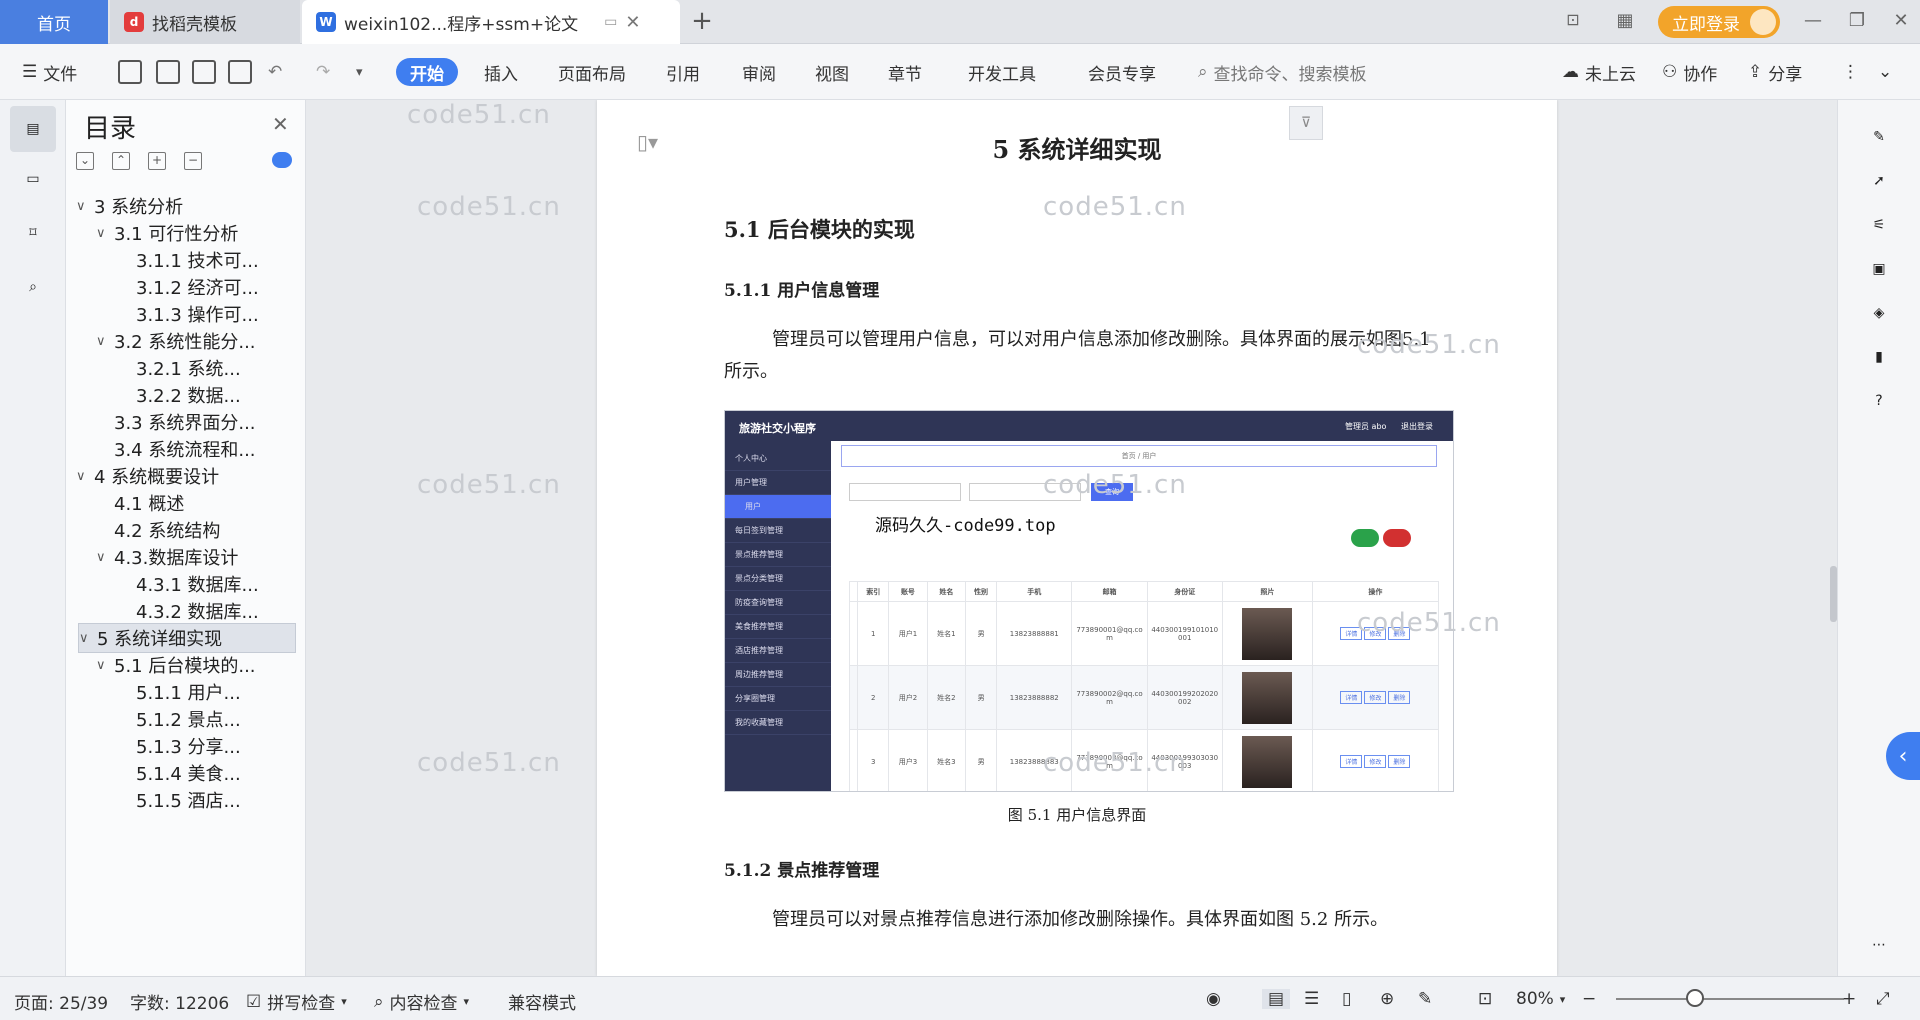 The width and height of the screenshot is (1920, 1020). Describe the element at coordinates (421, 1002) in the screenshot. I see `content-check-button: ⌕ 内容检查 ▾` at that location.